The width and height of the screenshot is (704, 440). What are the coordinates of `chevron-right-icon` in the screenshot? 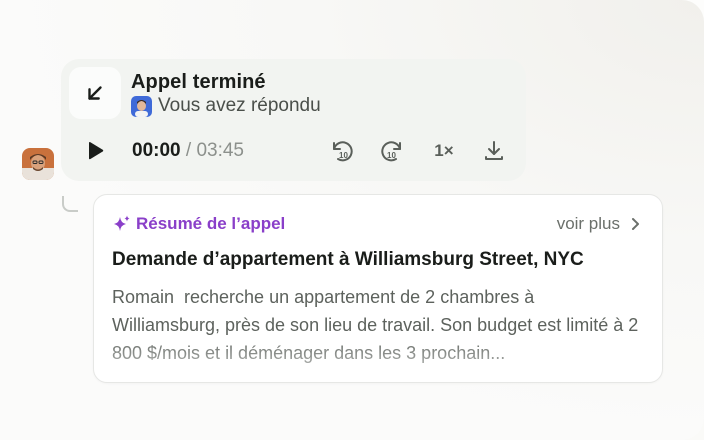 It's located at (635, 224).